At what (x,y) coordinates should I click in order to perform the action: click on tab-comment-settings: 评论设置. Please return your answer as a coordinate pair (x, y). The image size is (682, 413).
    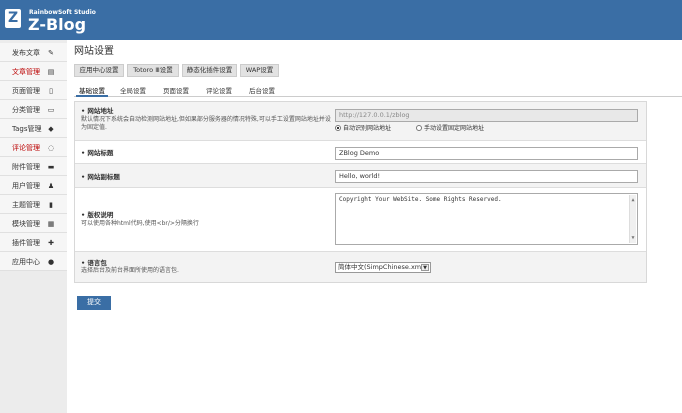
    Looking at the image, I should click on (219, 91).